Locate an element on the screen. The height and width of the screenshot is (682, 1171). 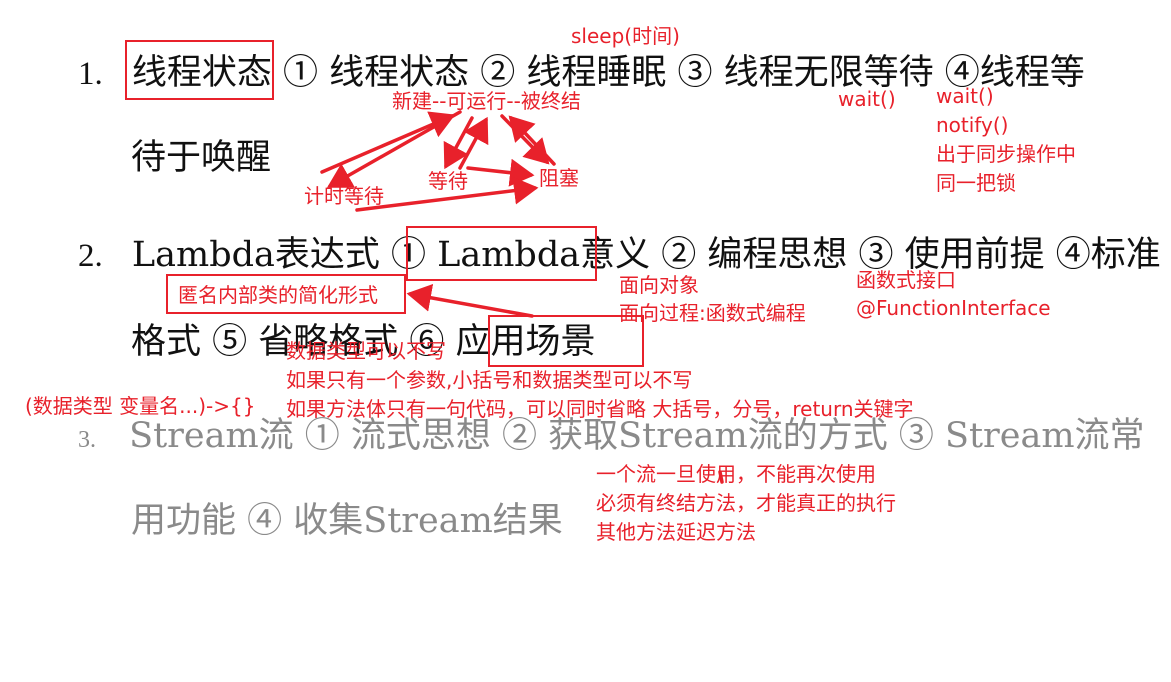
arrow-timed-to-runnable is located at coordinates (388, 142).